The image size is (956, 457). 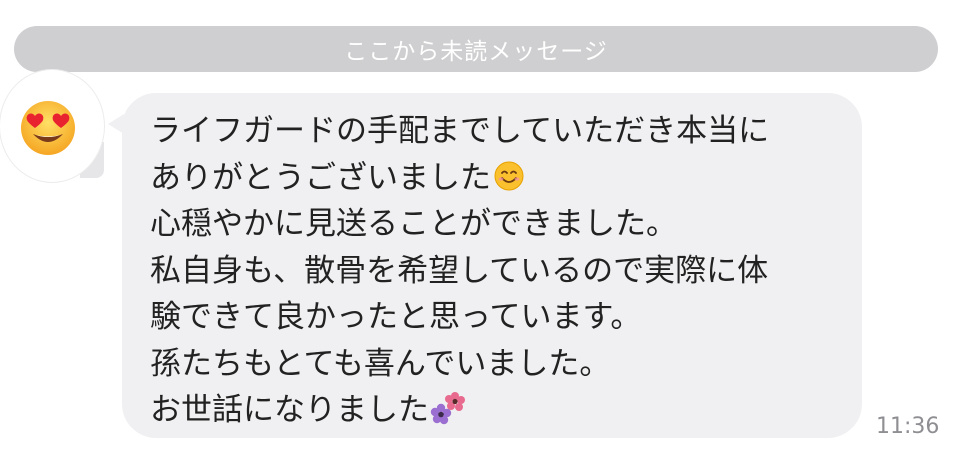 I want to click on message-line-2: ありがとうございました, so click(x=320, y=177).